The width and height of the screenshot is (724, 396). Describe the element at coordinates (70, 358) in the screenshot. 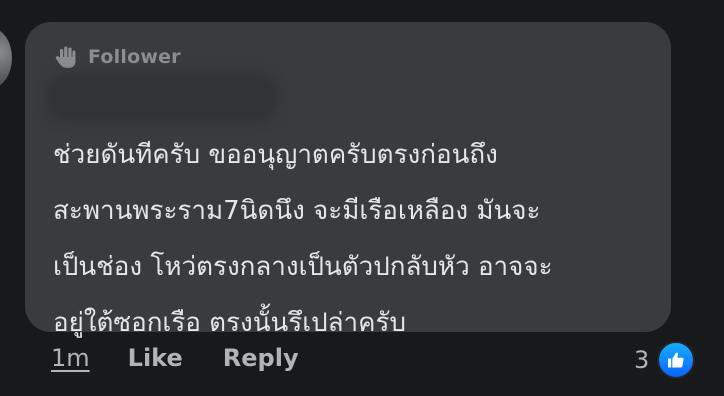

I see `timestamp-link: 1m` at that location.